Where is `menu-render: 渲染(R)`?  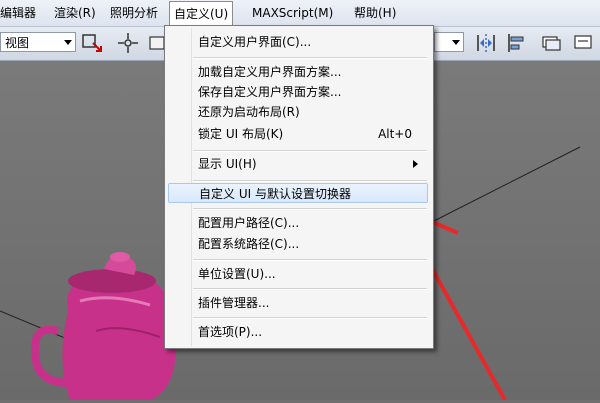 menu-render: 渲染(R) is located at coordinates (75, 13).